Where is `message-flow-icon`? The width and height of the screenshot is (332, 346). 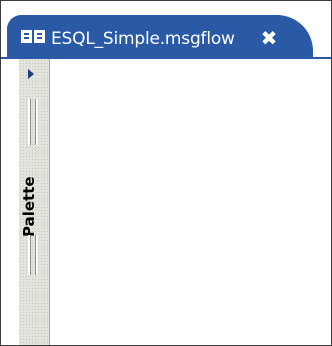
message-flow-icon is located at coordinates (34, 37).